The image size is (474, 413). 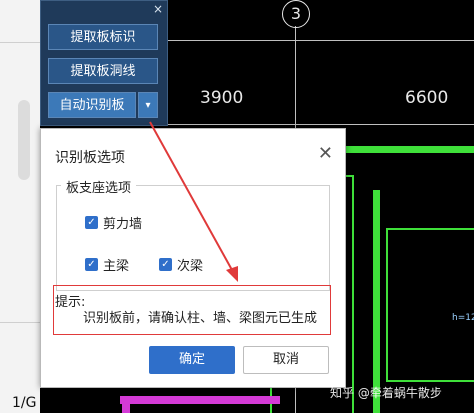 What do you see at coordinates (386, 393) in the screenshot?
I see `watermark: 知乎 @牵着蜗牛散步` at bounding box center [386, 393].